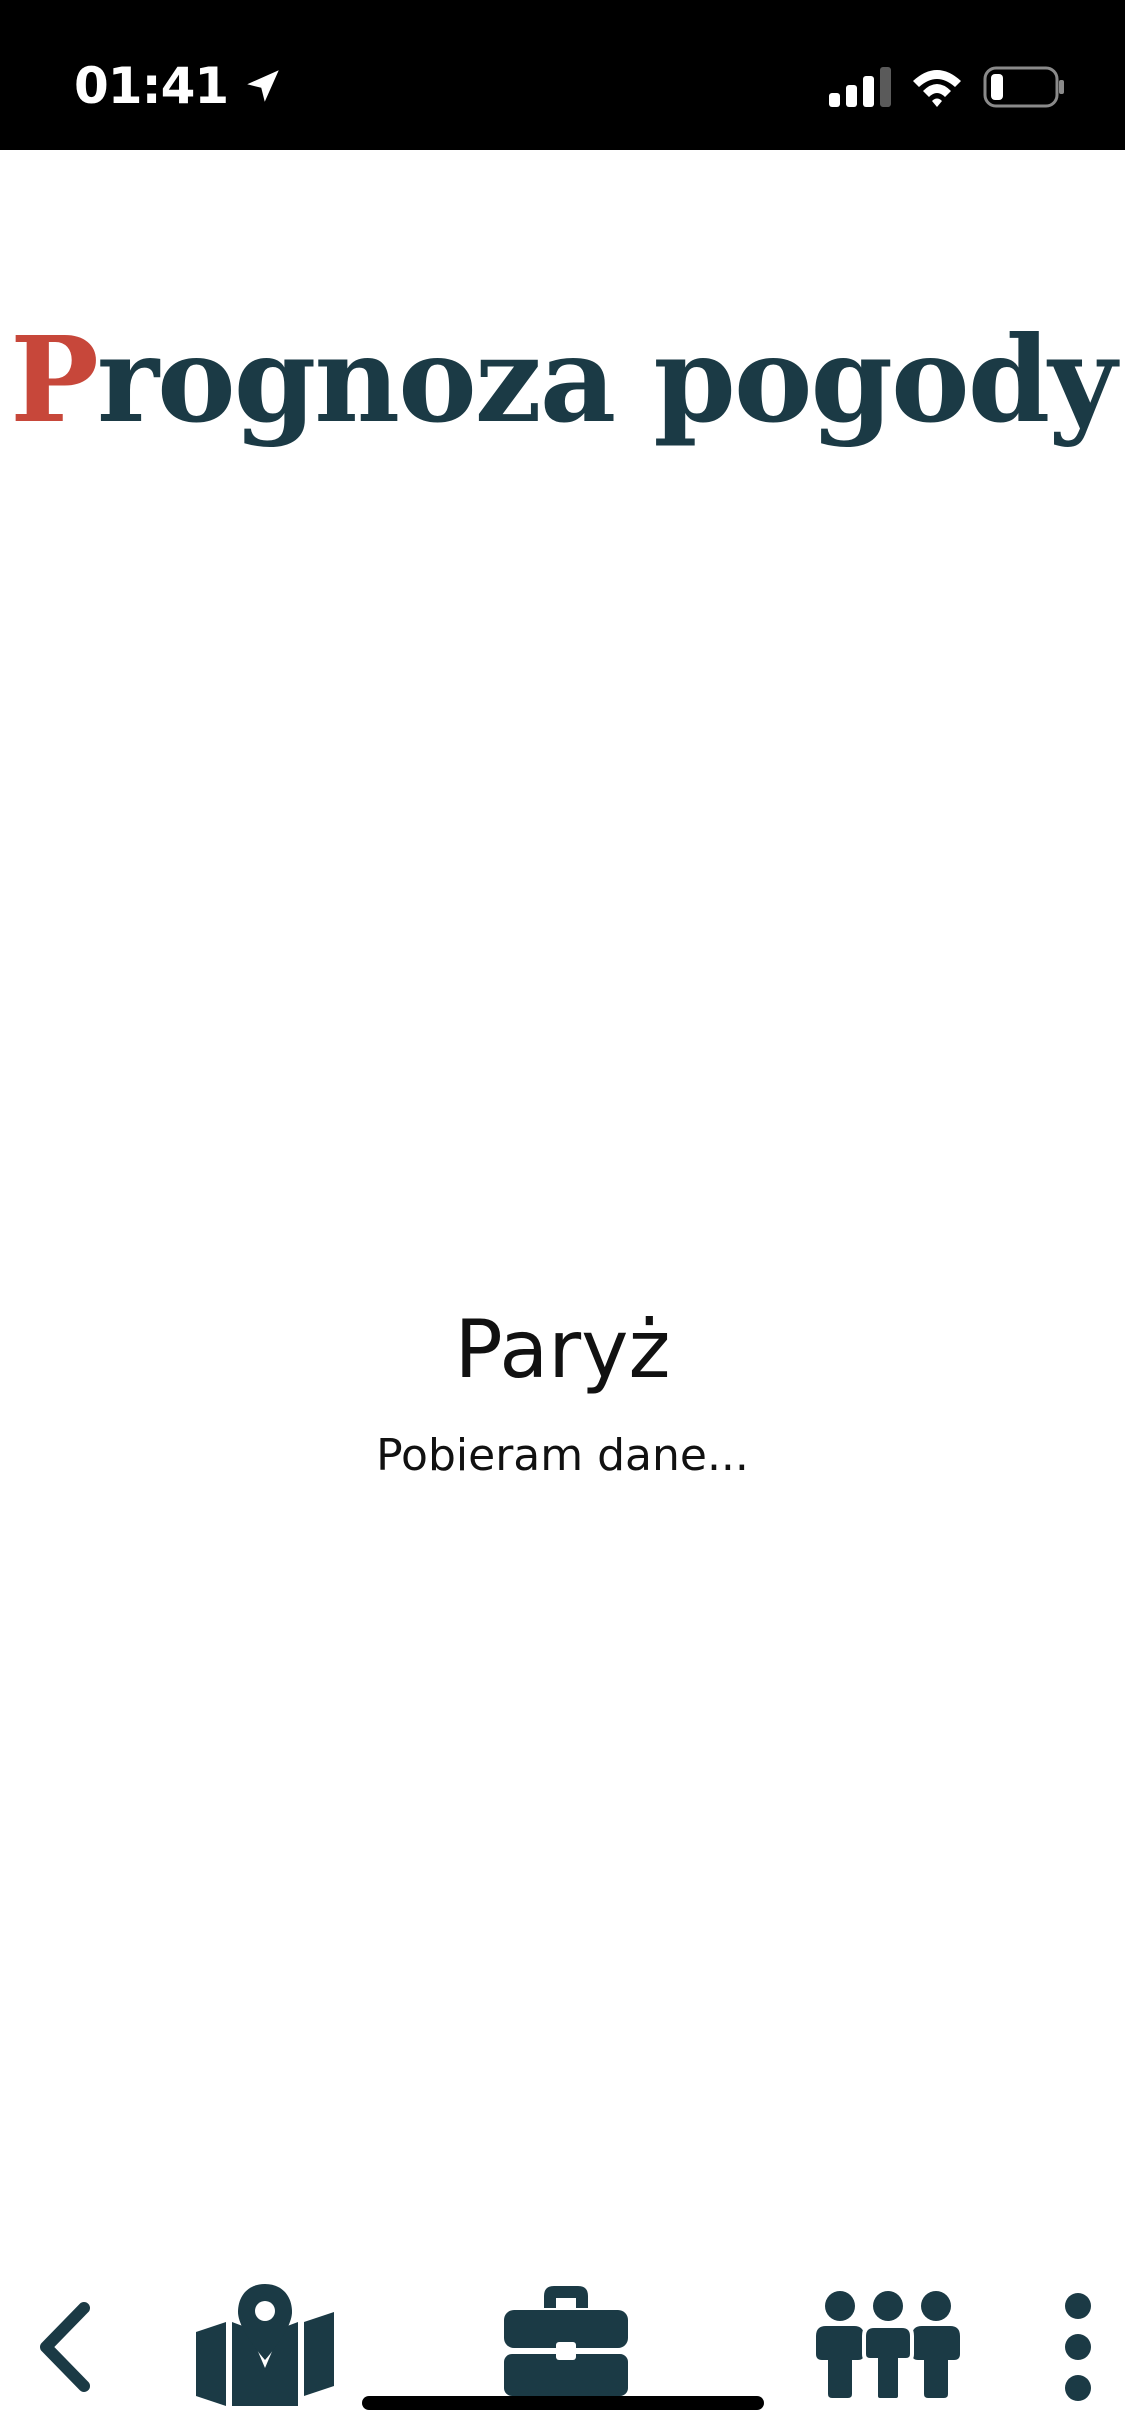 The height and width of the screenshot is (2436, 1125). I want to click on location-arrow-icon, so click(263, 86).